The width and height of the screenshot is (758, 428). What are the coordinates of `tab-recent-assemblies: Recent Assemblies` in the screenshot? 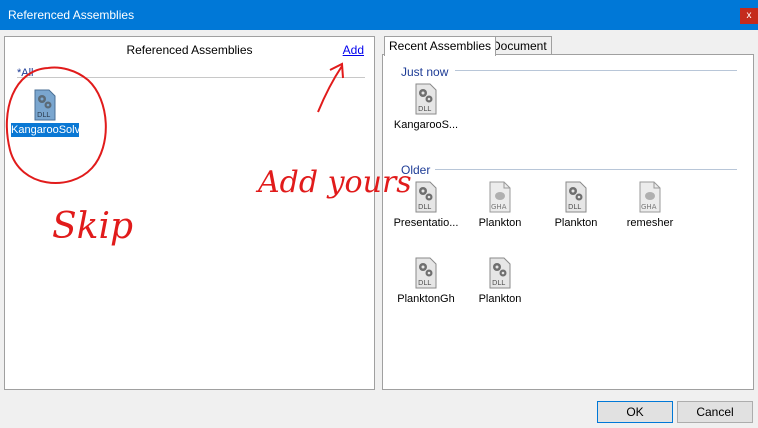 It's located at (440, 46).